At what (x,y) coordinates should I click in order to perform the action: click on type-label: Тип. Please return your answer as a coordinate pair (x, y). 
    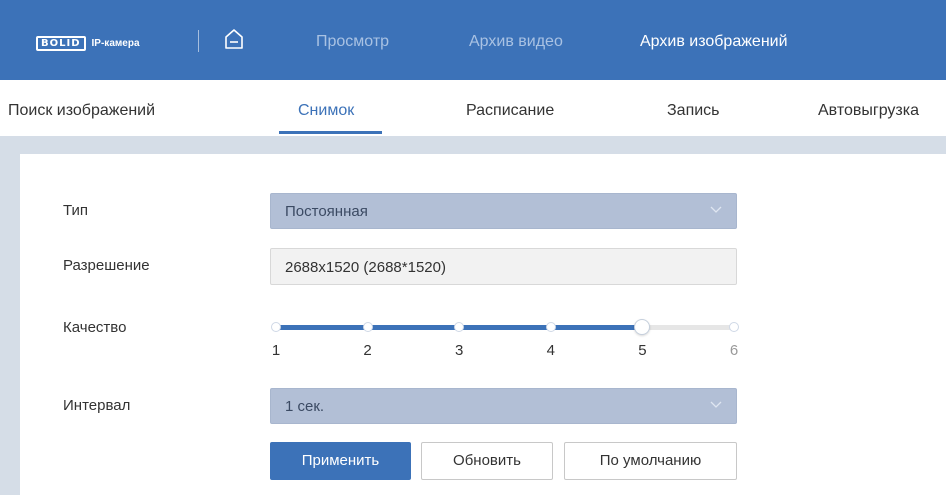
    Looking at the image, I should click on (76, 210).